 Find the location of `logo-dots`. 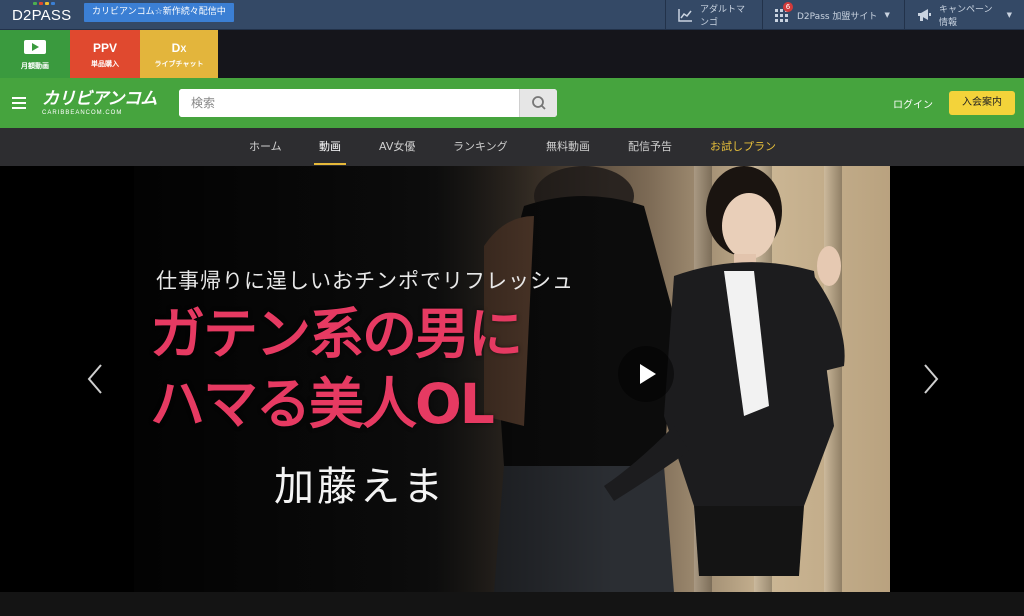

logo-dots is located at coordinates (44, 3).